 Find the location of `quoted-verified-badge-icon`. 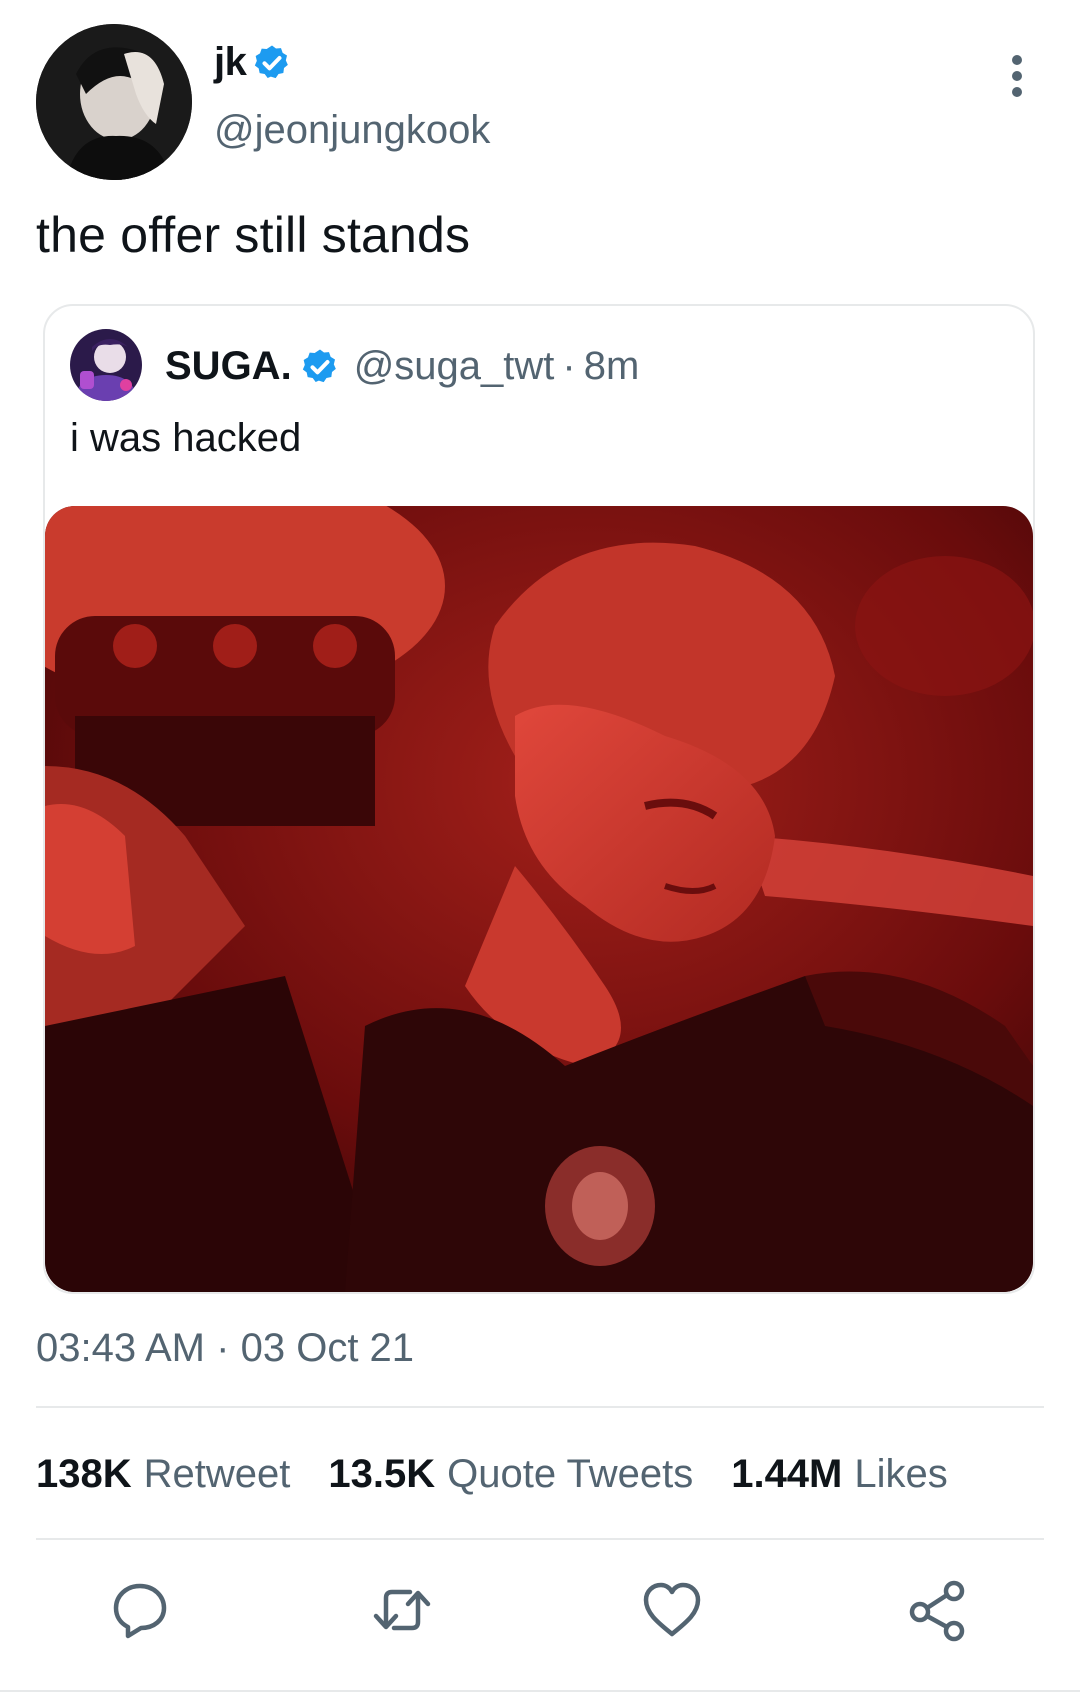

quoted-verified-badge-icon is located at coordinates (319, 365).